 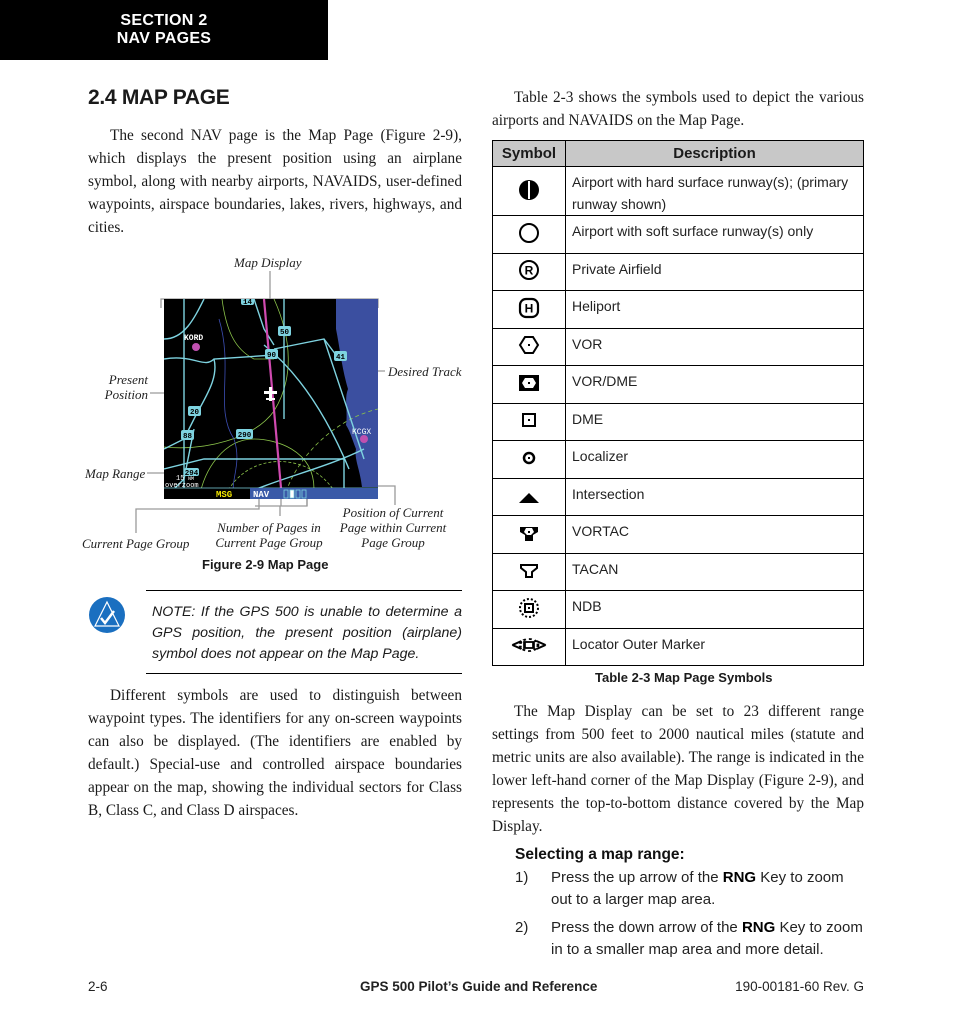 I want to click on table-row: Airport with soft surface runway(s) only, so click(x=678, y=234).